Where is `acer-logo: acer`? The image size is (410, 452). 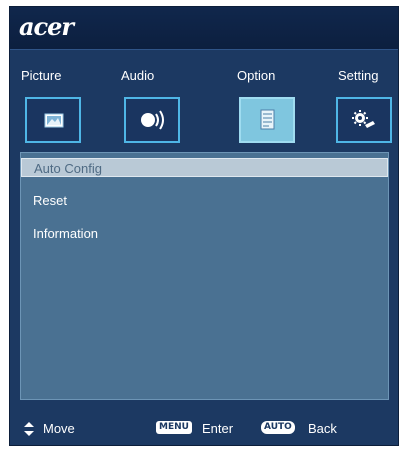
acer-logo: acer is located at coordinates (46, 26).